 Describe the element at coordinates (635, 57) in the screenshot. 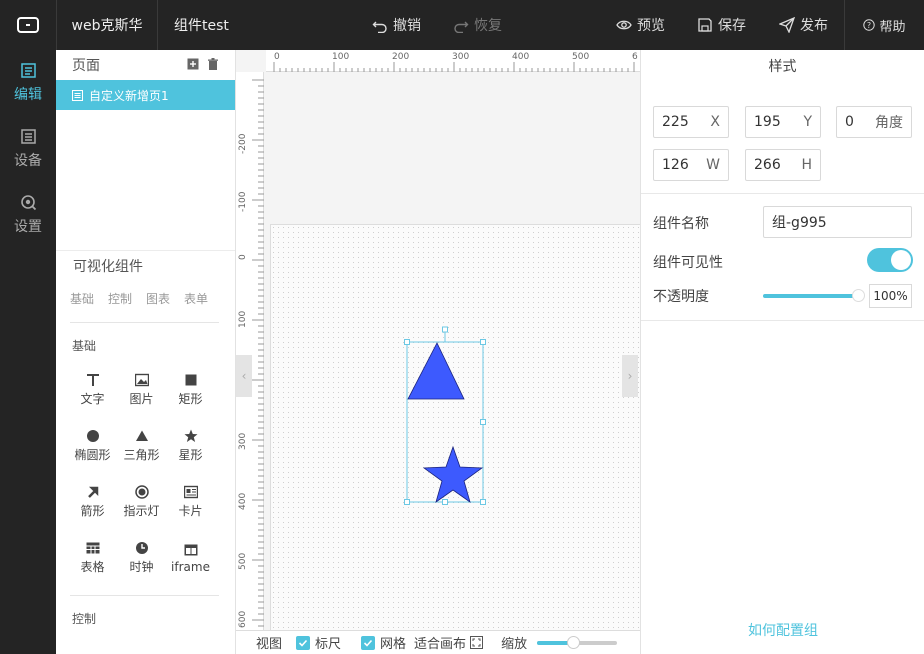

I see `ruler-top-label: 6` at that location.